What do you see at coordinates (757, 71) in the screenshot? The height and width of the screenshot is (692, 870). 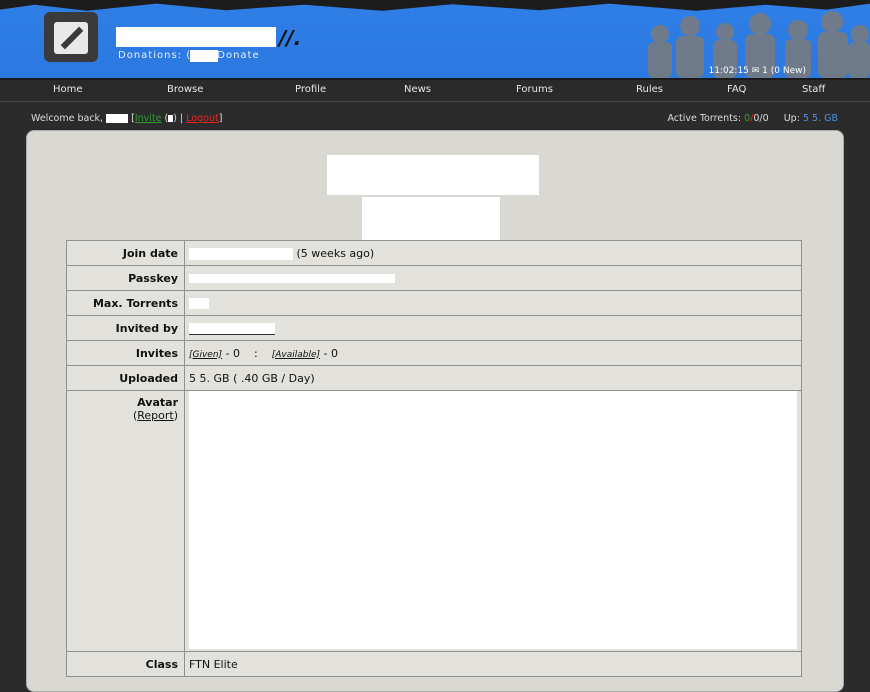 I see `clock-and-messages: 11:02:15 ✉ 1 (0 New)` at bounding box center [757, 71].